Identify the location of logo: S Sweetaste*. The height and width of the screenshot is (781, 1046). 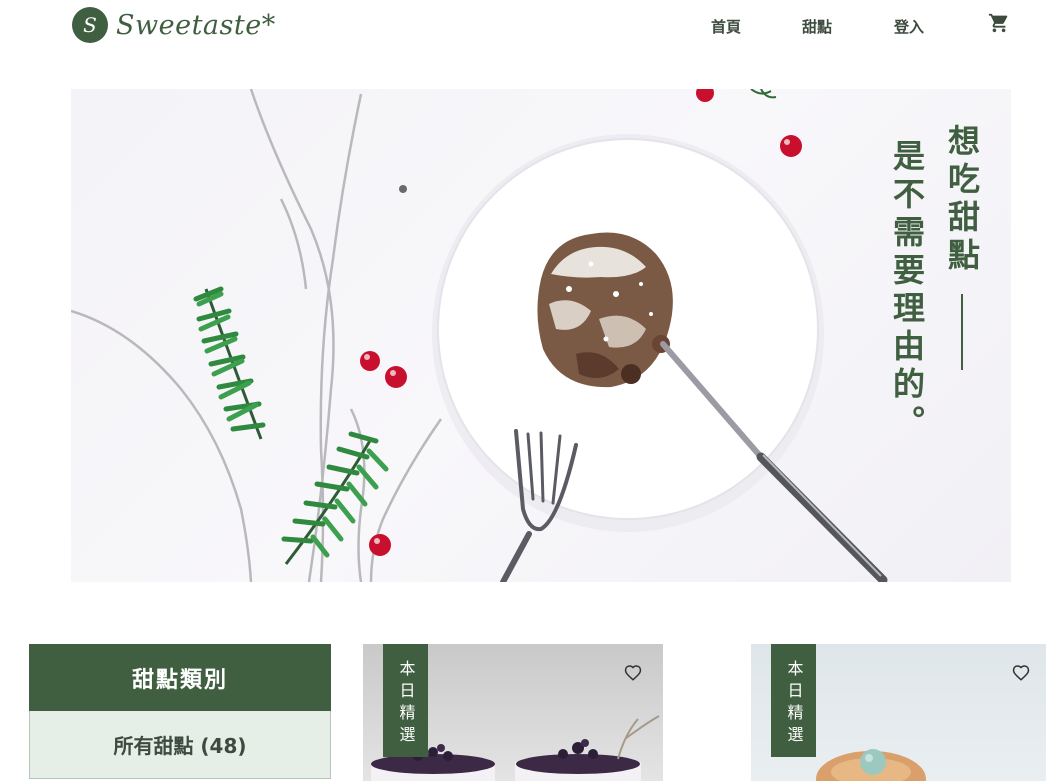
(174, 25).